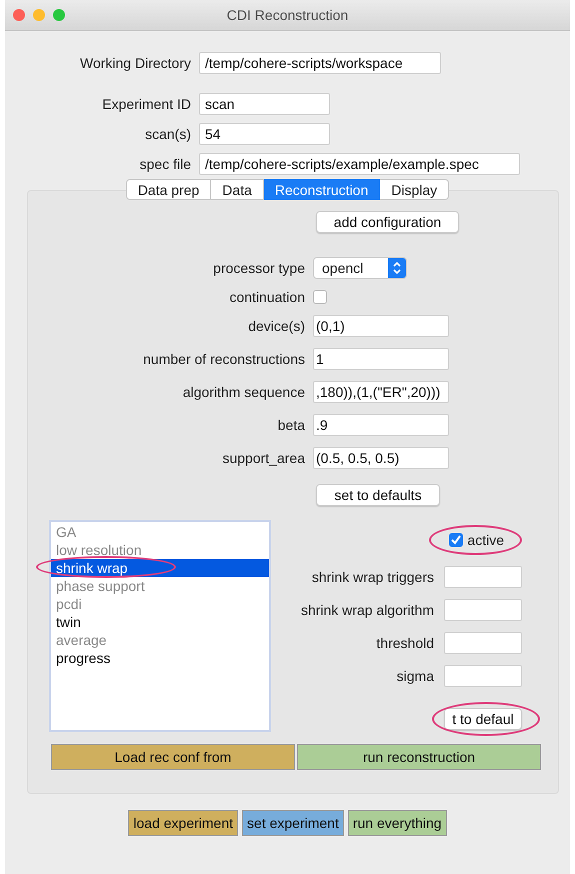  I want to click on field-label: support_area, so click(263, 458).